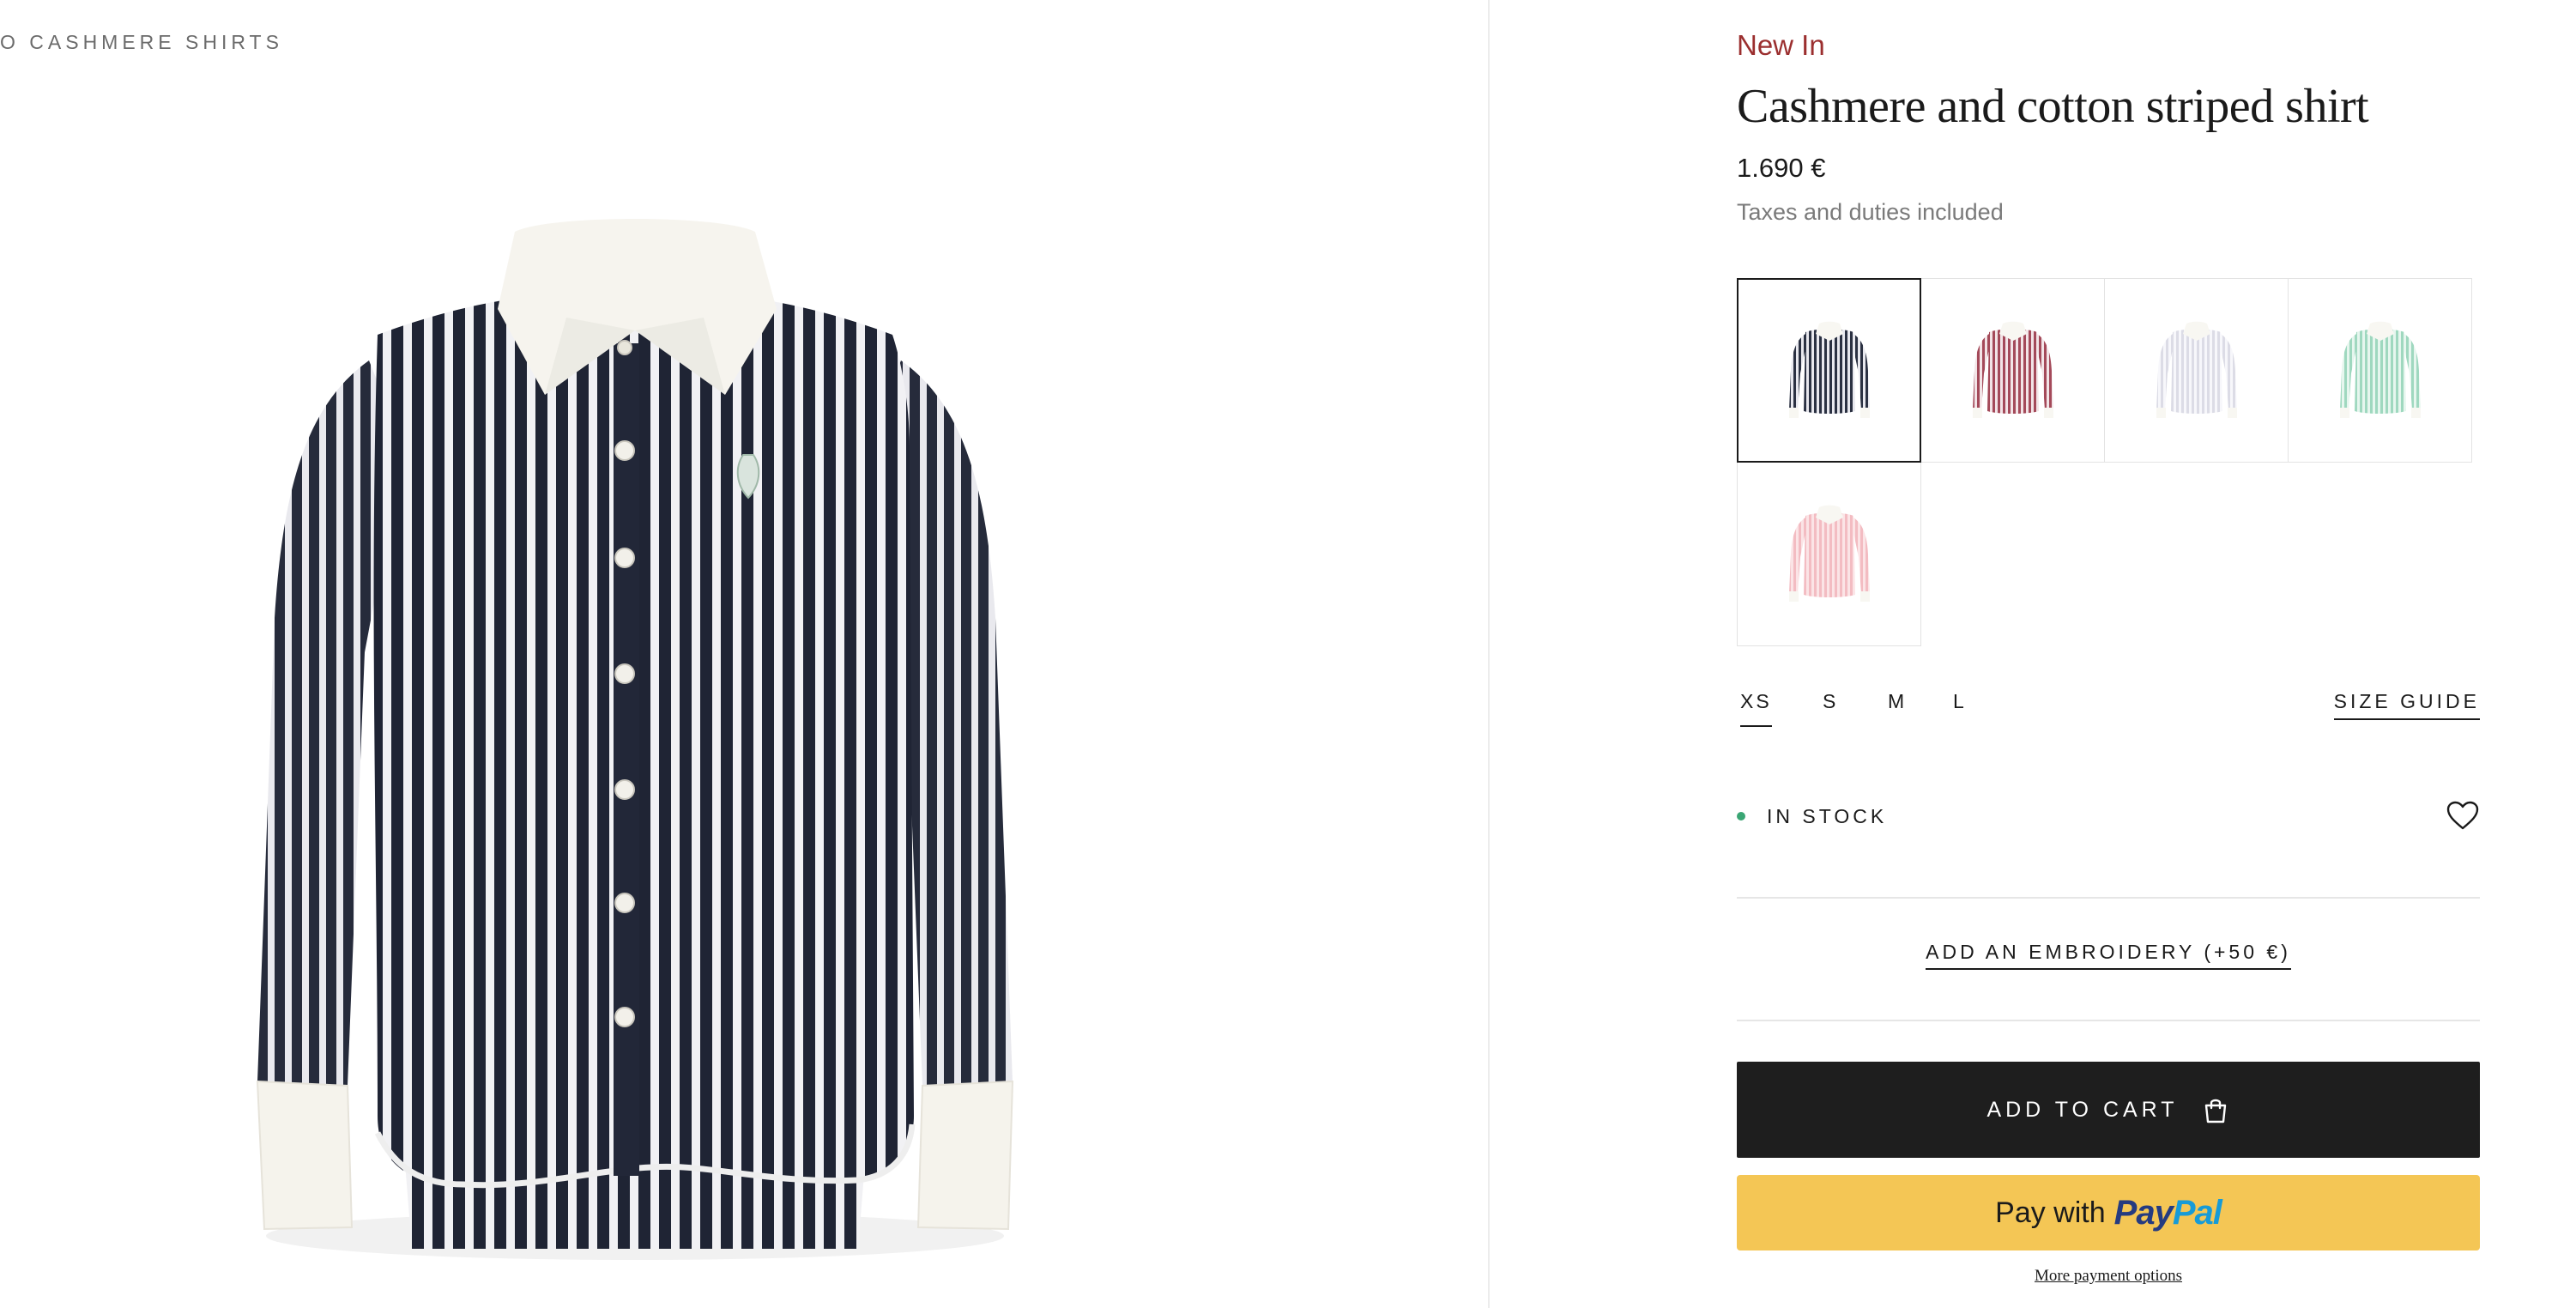  I want to click on stock-row: IN STOCK, so click(2108, 819).